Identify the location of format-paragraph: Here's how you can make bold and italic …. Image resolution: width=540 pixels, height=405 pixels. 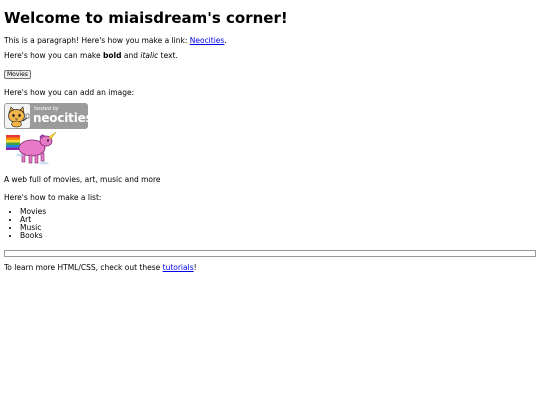
(270, 56).